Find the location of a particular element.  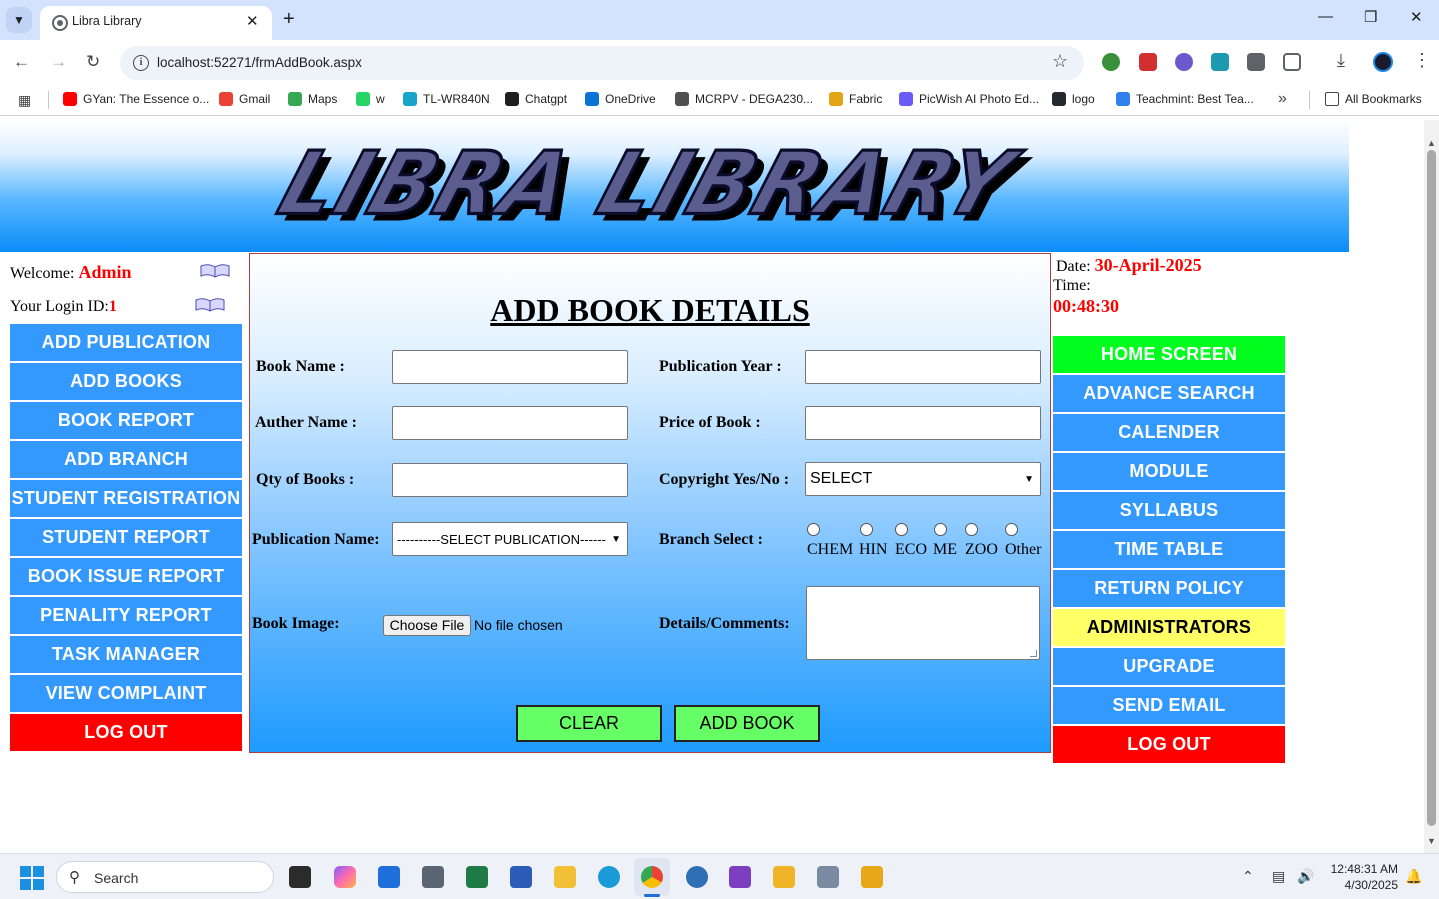

scroll-down-icon: ▼ is located at coordinates (1431, 841).